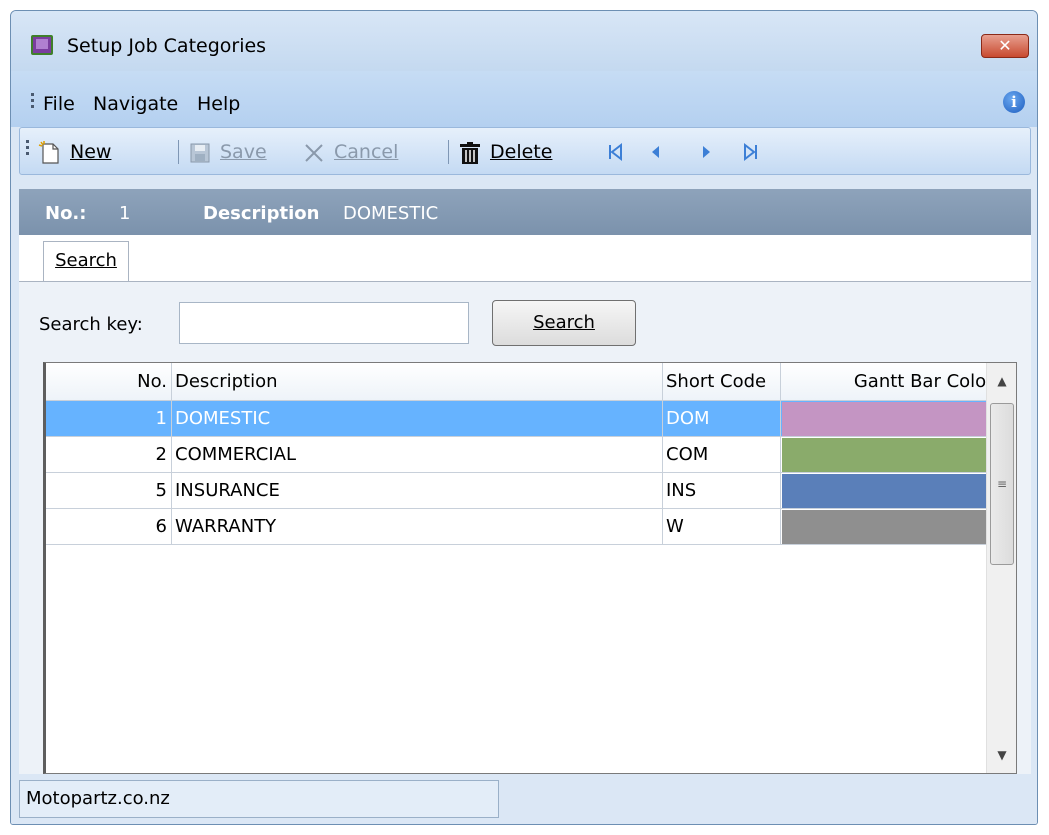 The image size is (1049, 835). What do you see at coordinates (417, 455) in the screenshot?
I see `cell-description: COMMERCIAL` at bounding box center [417, 455].